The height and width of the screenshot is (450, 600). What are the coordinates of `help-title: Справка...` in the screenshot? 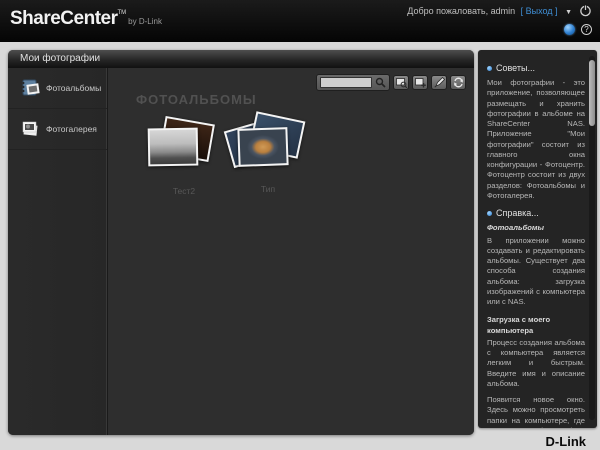 It's located at (517, 213).